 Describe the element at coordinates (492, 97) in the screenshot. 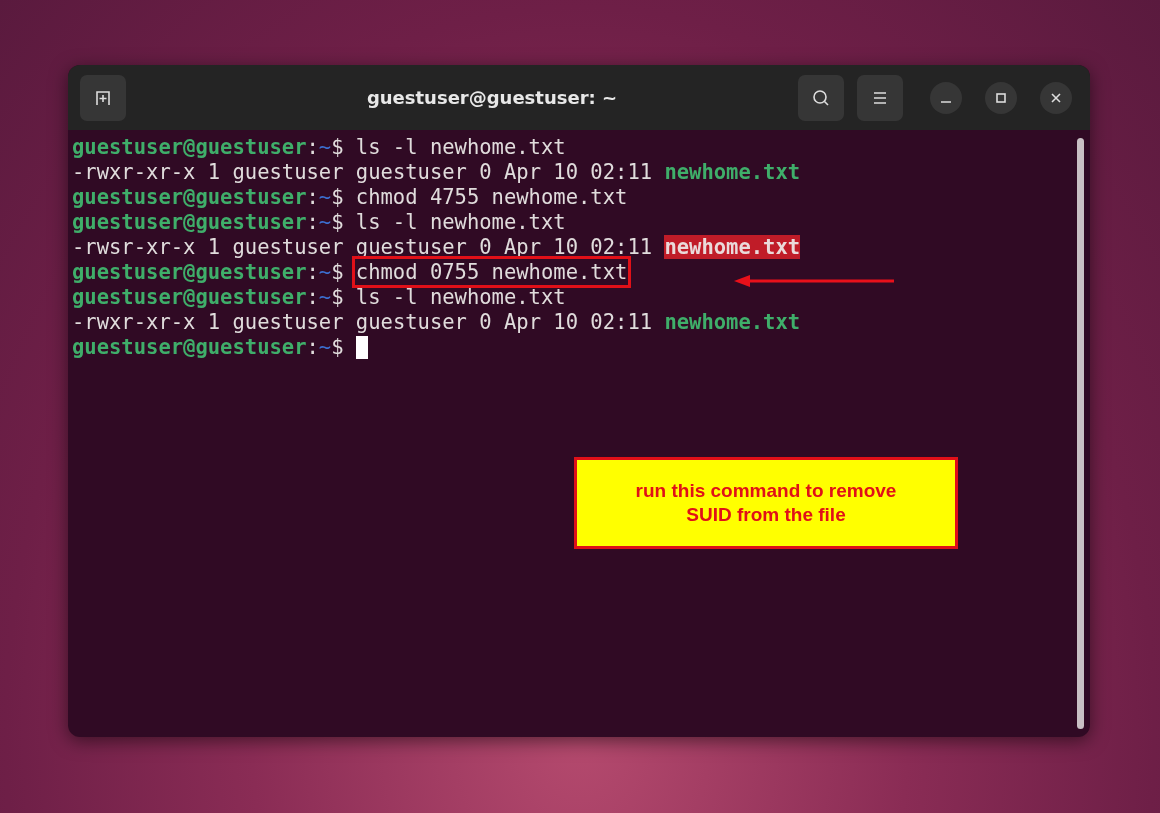

I see `window-title: guestuser@guestuser: ~` at that location.